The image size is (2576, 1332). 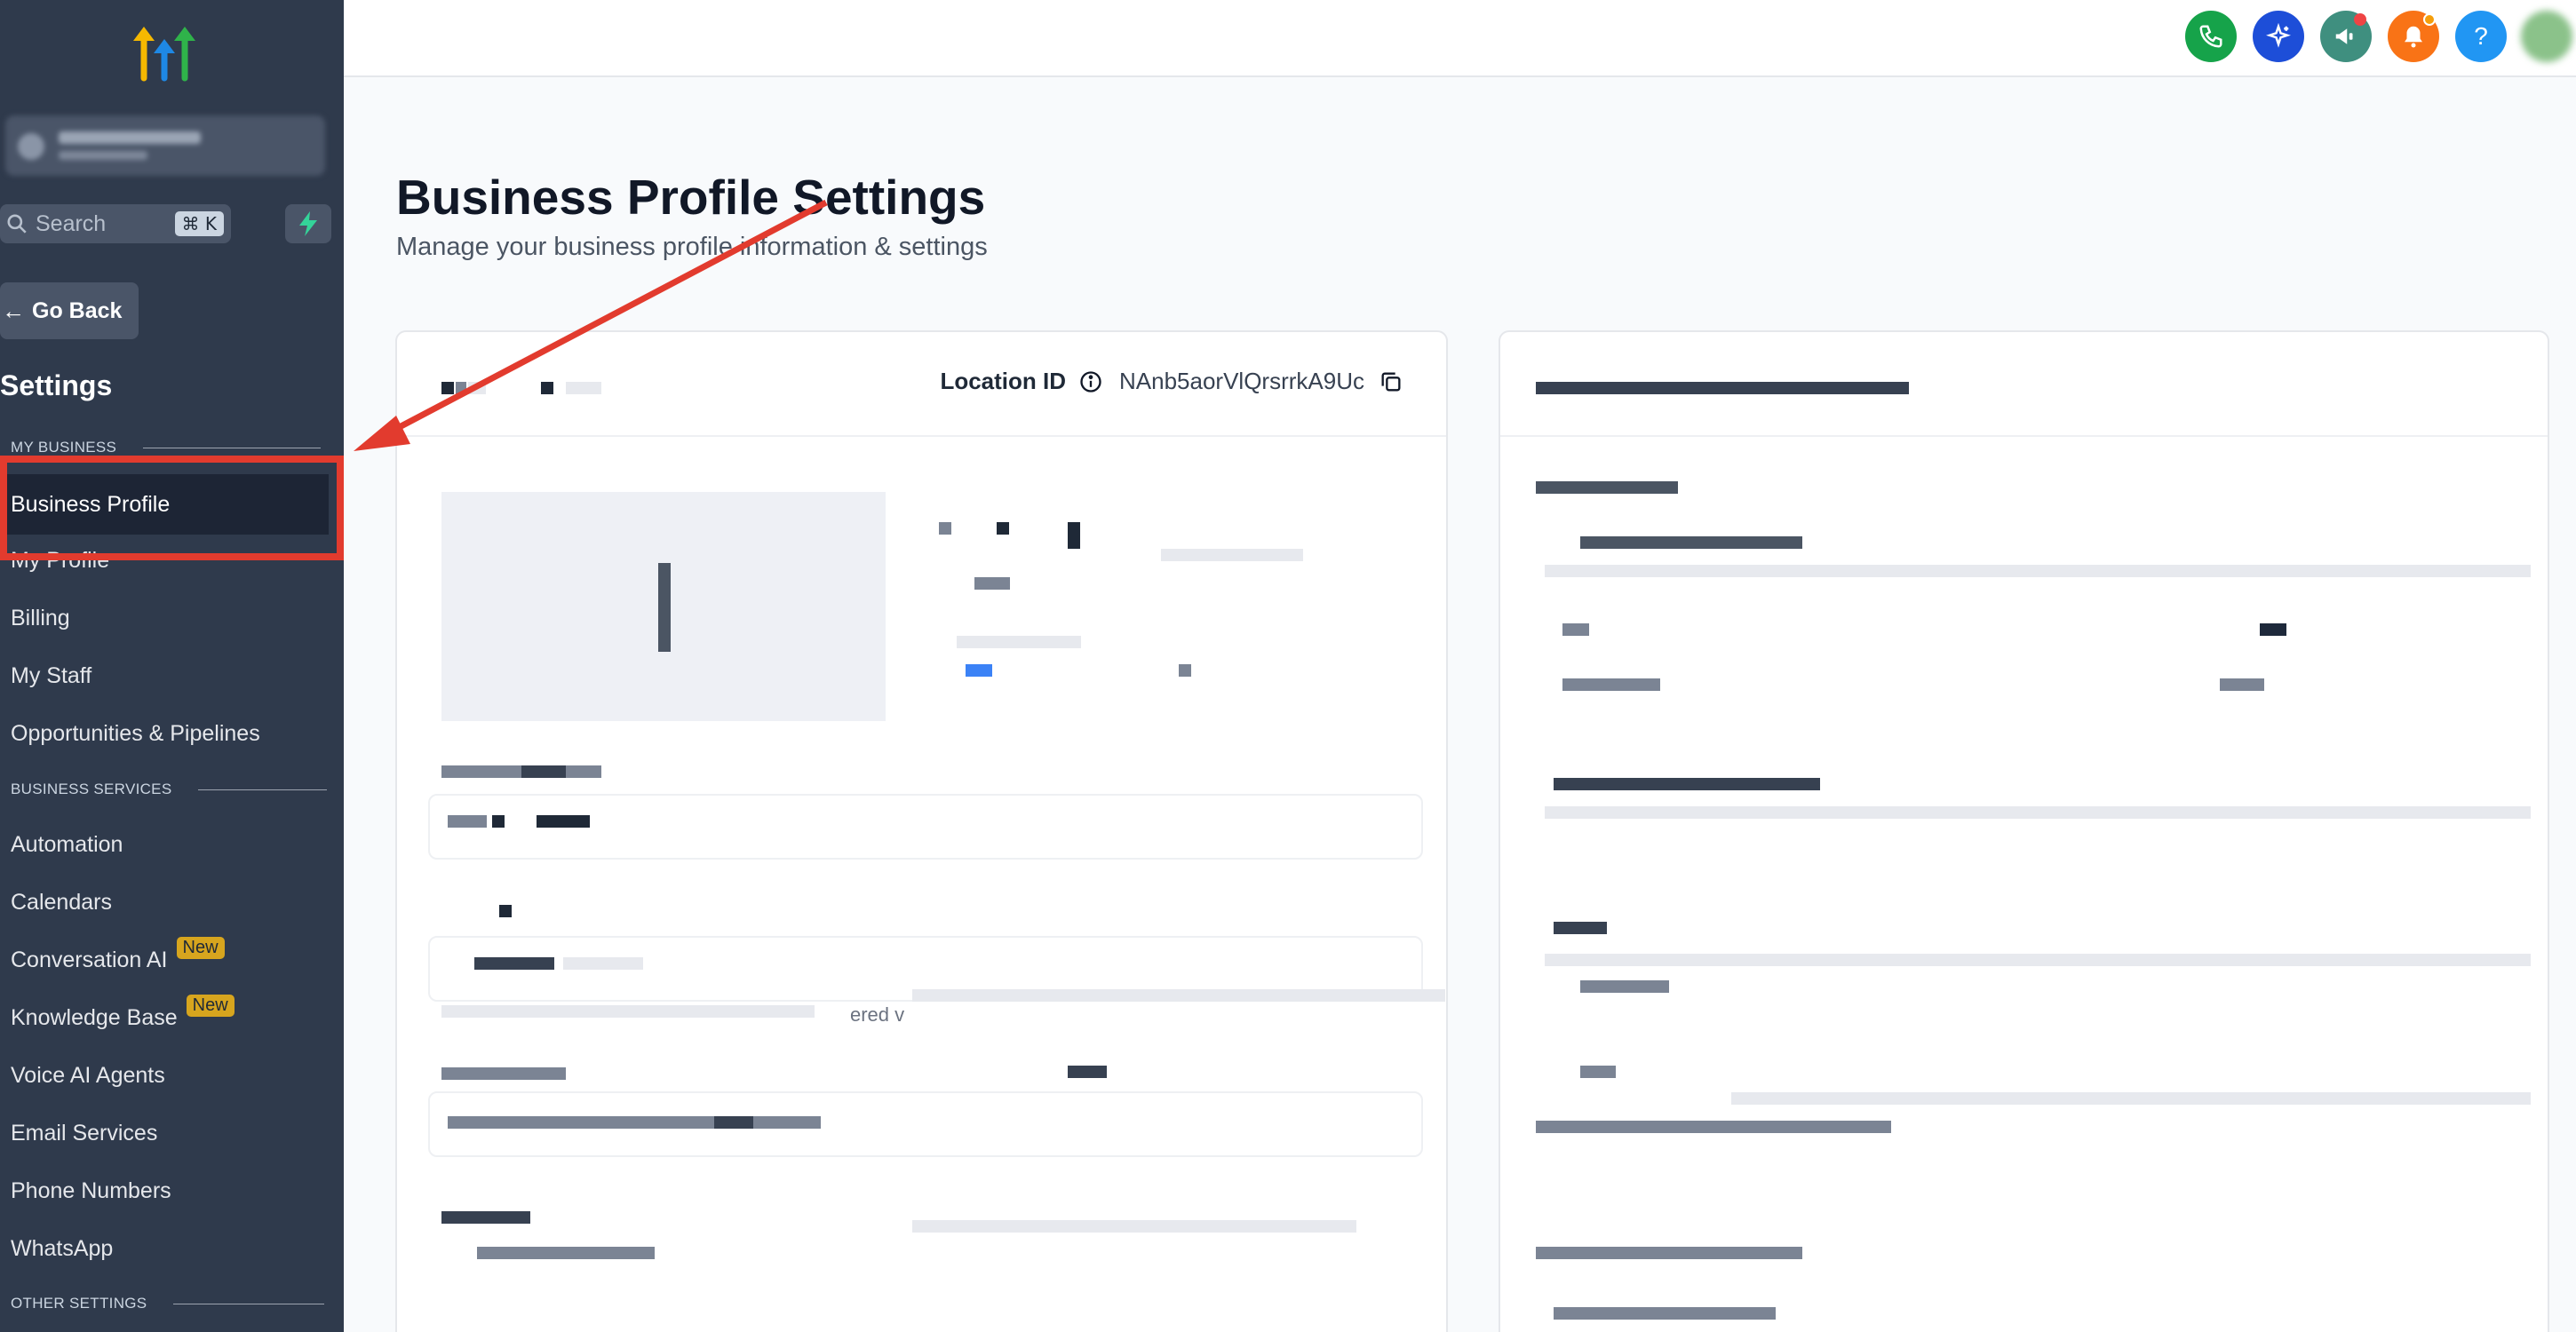 I want to click on sidebar-item-calendars: Calendars, so click(x=61, y=903).